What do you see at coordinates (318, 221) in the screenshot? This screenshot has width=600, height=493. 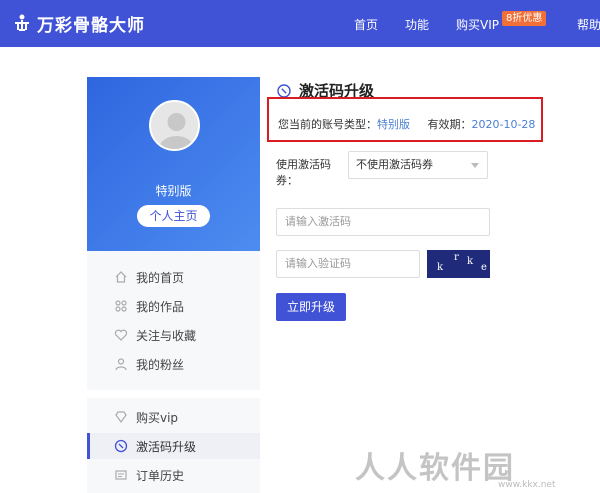 I see `activation-code-placeholder: 请输入激活码` at bounding box center [318, 221].